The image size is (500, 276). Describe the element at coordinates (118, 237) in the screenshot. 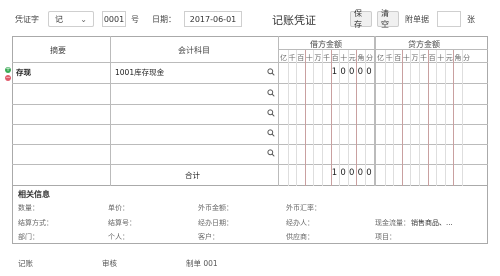

I see `individual-label: 个人：` at that location.